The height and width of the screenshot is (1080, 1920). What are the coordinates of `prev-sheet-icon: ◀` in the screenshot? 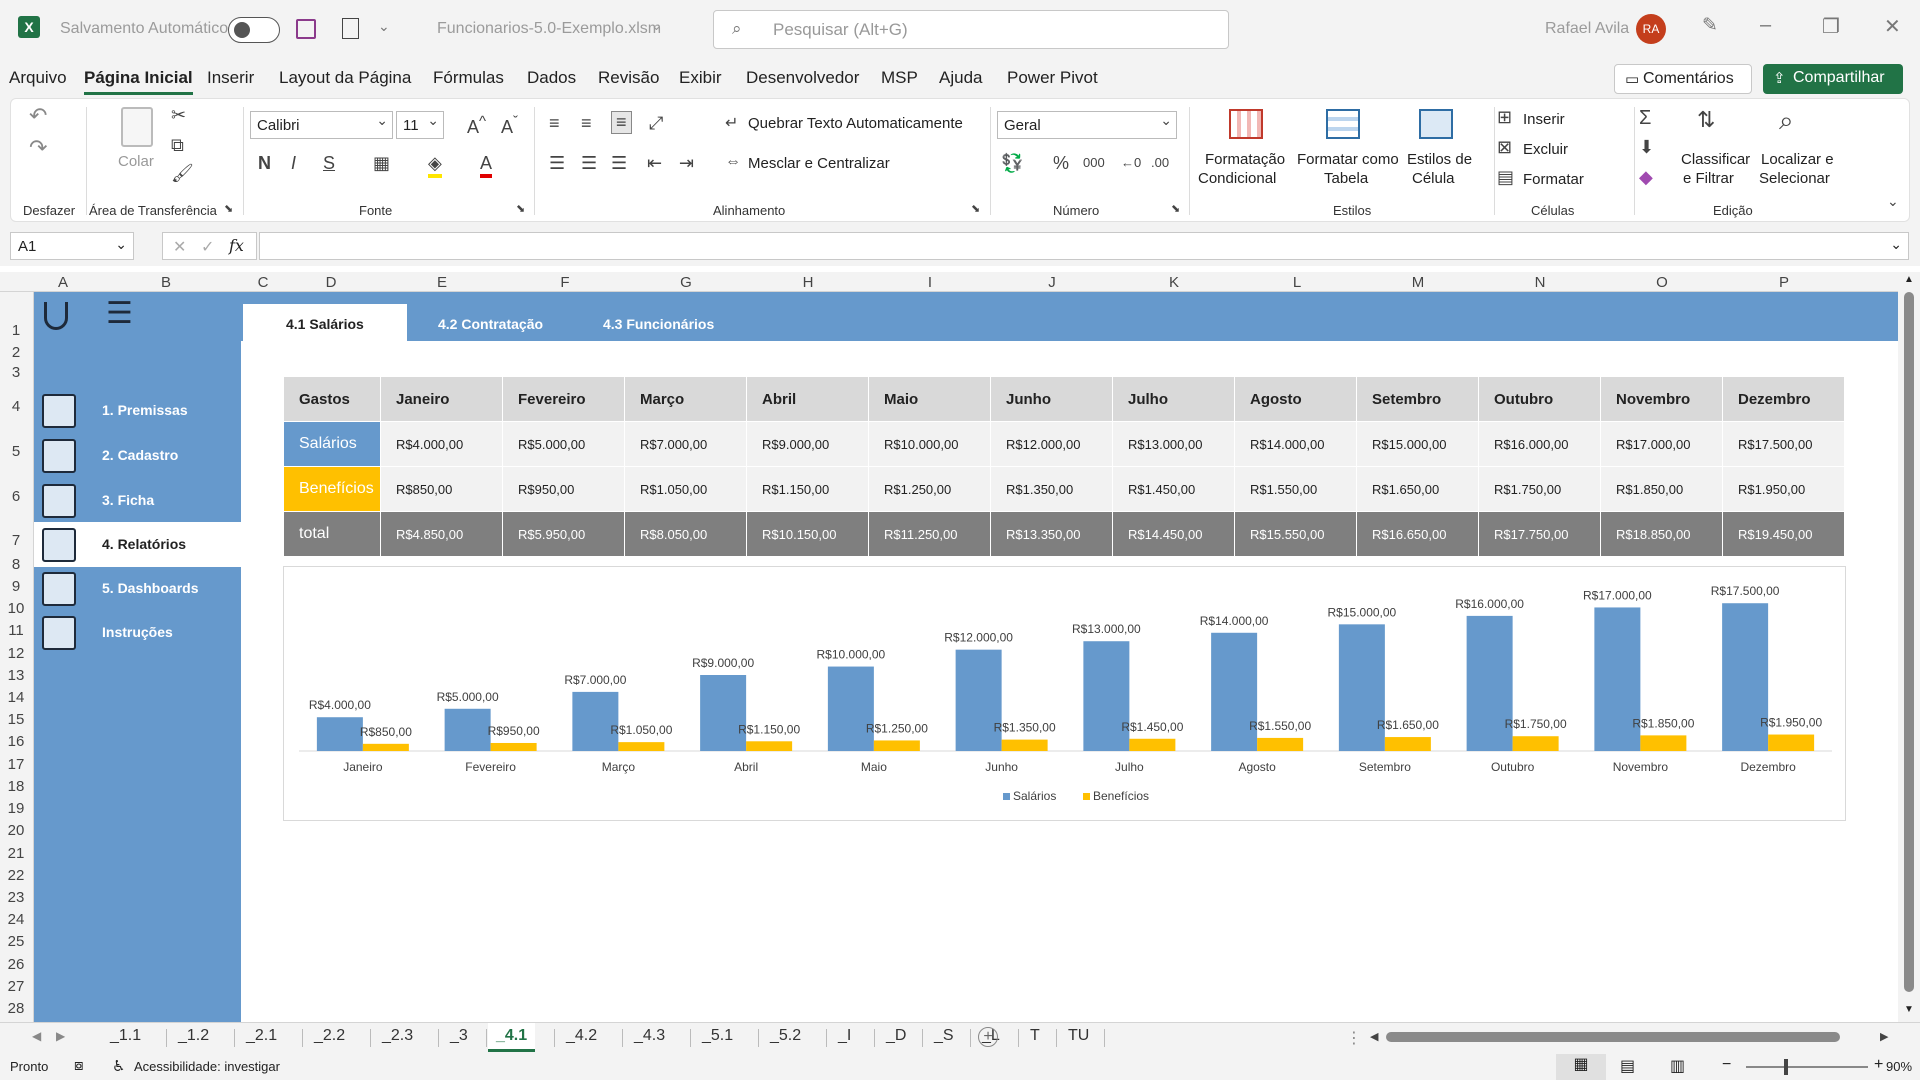 It's located at (36, 1036).